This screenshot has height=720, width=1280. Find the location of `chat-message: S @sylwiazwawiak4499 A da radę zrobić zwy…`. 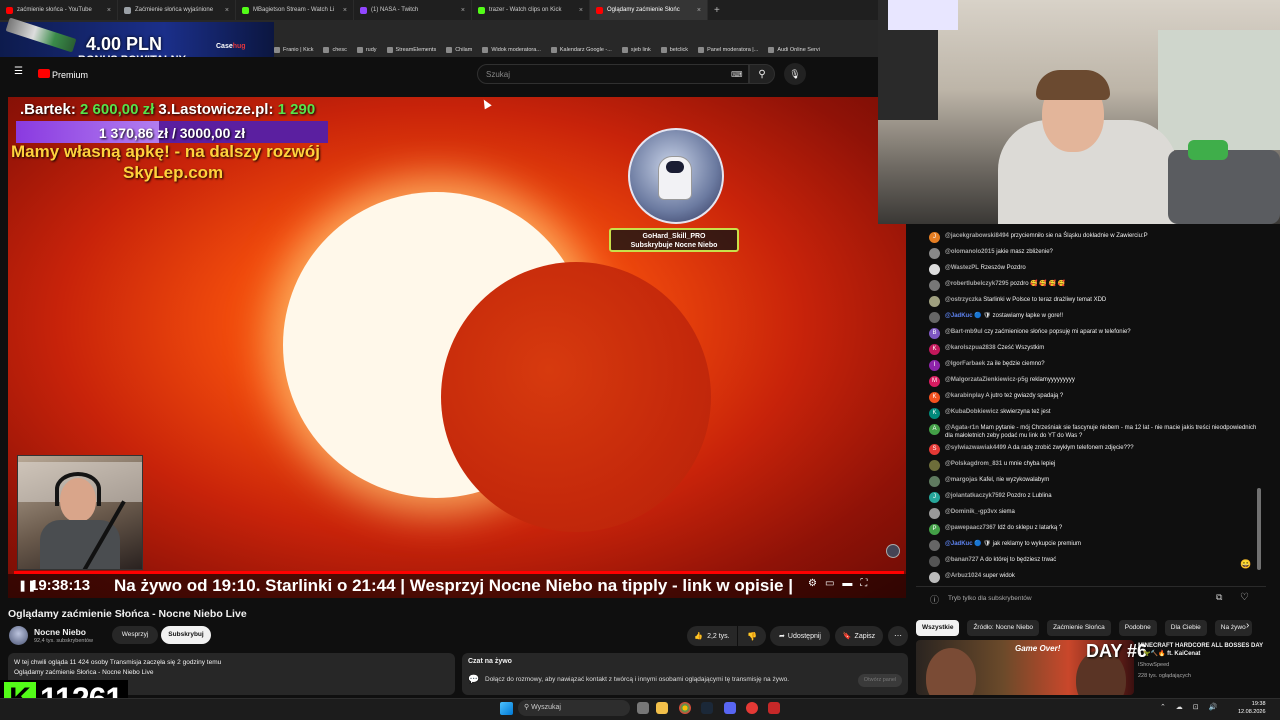

chat-message: S @sylwiazwawiak4499 A da radę zrobić zwy… is located at coordinates (1094, 449).